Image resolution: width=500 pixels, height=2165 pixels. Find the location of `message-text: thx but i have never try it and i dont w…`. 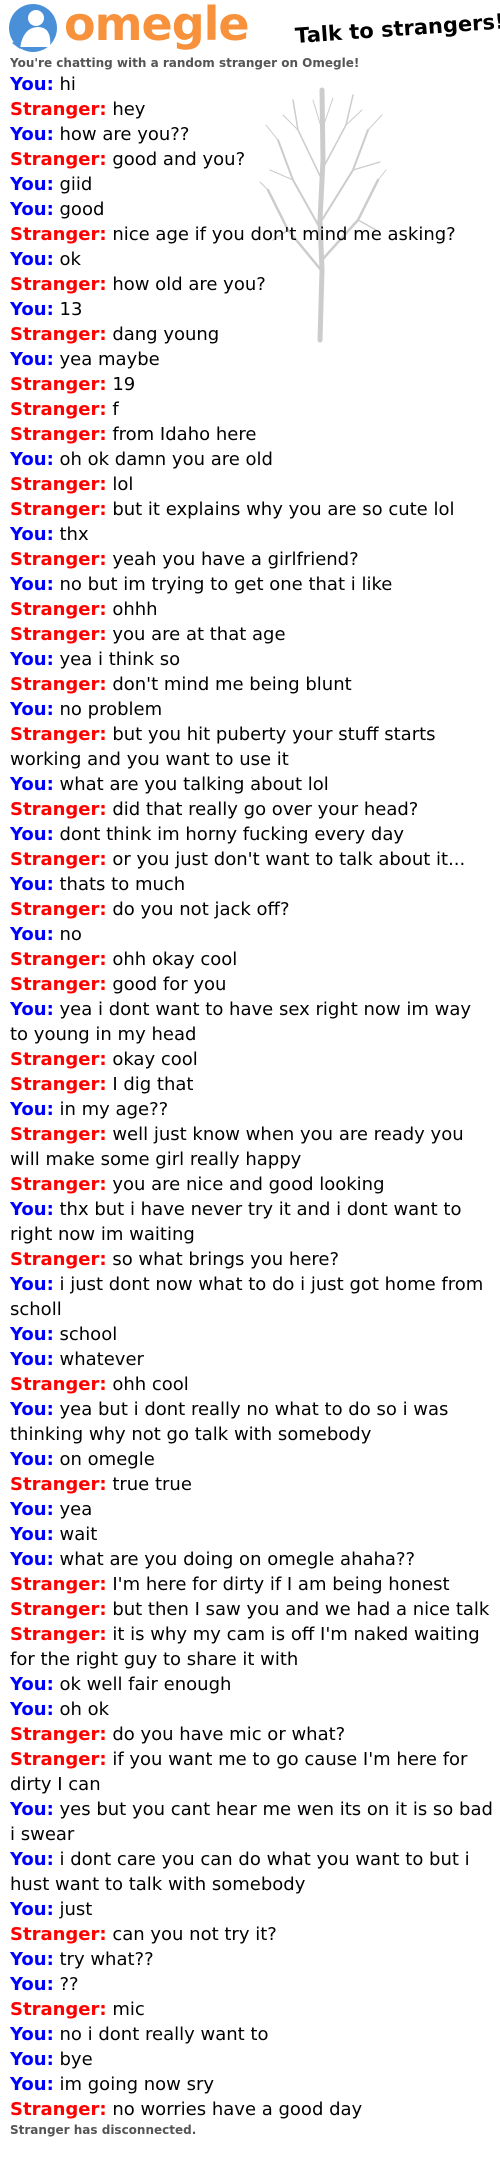

message-text: thx but i have never try it and i dont w… is located at coordinates (236, 1222).